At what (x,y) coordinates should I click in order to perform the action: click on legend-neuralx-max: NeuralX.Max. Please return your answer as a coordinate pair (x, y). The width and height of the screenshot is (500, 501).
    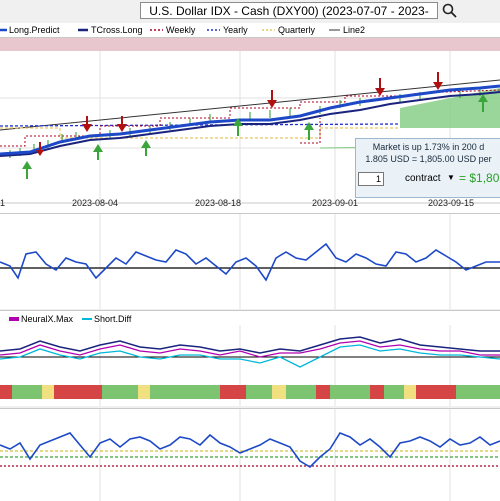
    Looking at the image, I should click on (47, 319).